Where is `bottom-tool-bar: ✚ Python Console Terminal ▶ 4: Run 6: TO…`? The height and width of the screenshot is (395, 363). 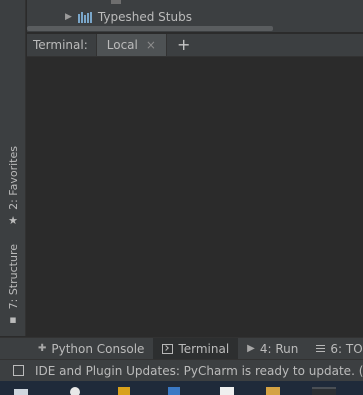
bottom-tool-bar: ✚ Python Console Terminal ▶ 4: Run 6: TO… is located at coordinates (181, 348).